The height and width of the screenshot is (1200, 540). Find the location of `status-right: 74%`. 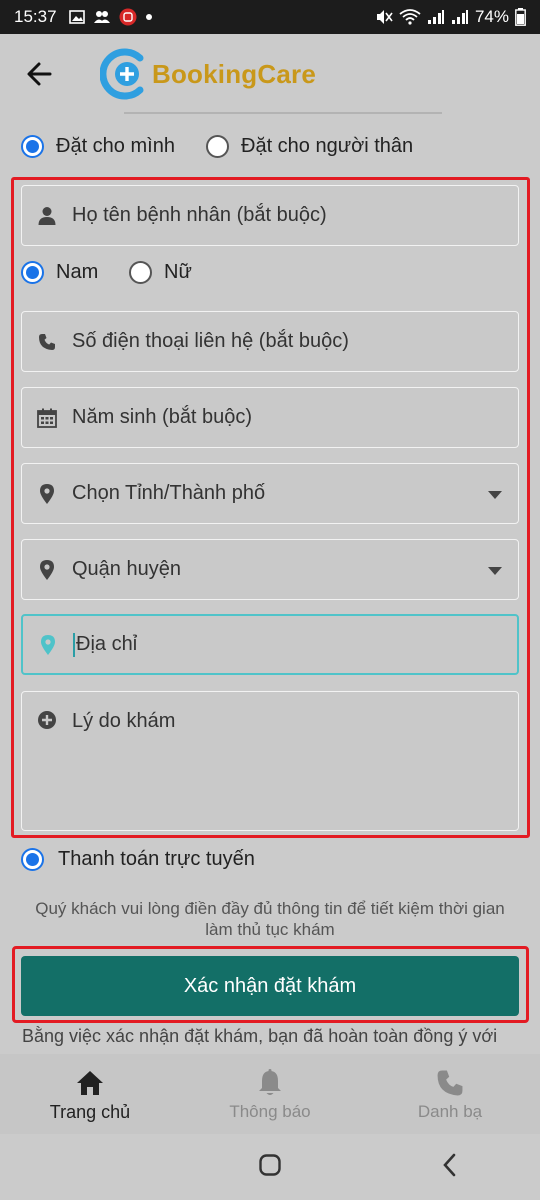

status-right: 74% is located at coordinates (450, 17).